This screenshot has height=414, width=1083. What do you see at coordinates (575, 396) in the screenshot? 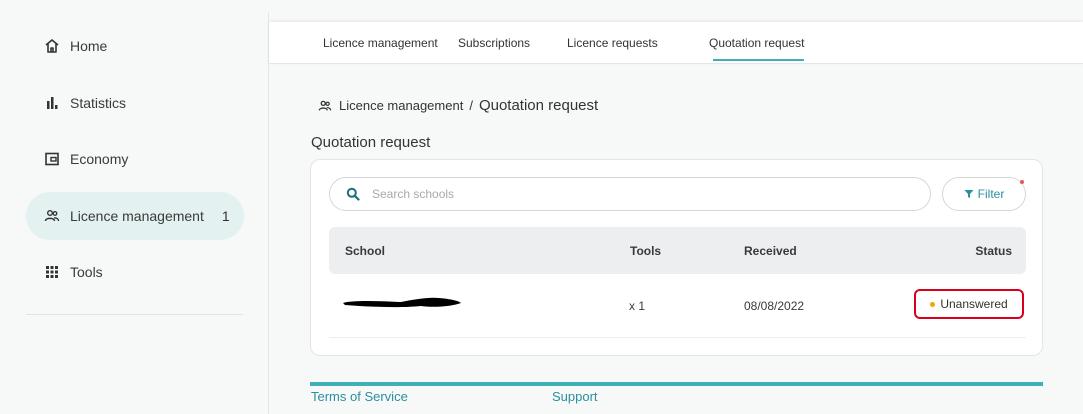
I see `support-link: Support` at bounding box center [575, 396].